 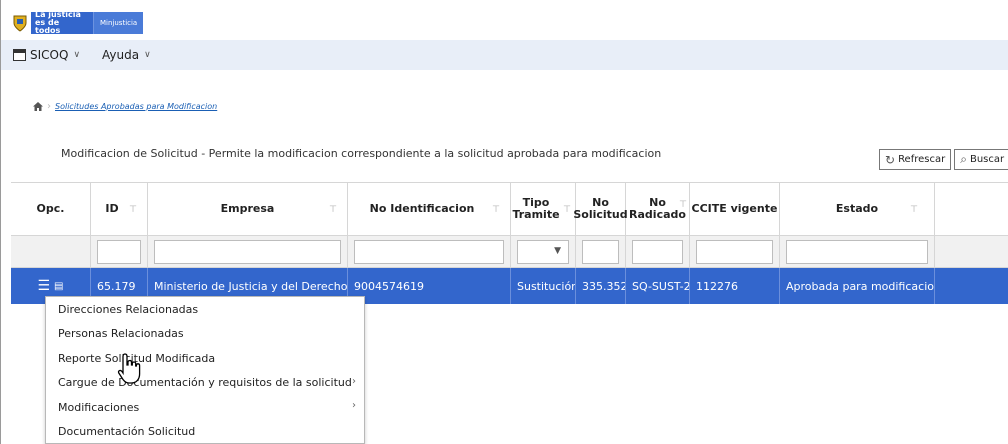 What do you see at coordinates (658, 209) in the screenshot?
I see `col-header-radicado: No Radicado ⊤` at bounding box center [658, 209].